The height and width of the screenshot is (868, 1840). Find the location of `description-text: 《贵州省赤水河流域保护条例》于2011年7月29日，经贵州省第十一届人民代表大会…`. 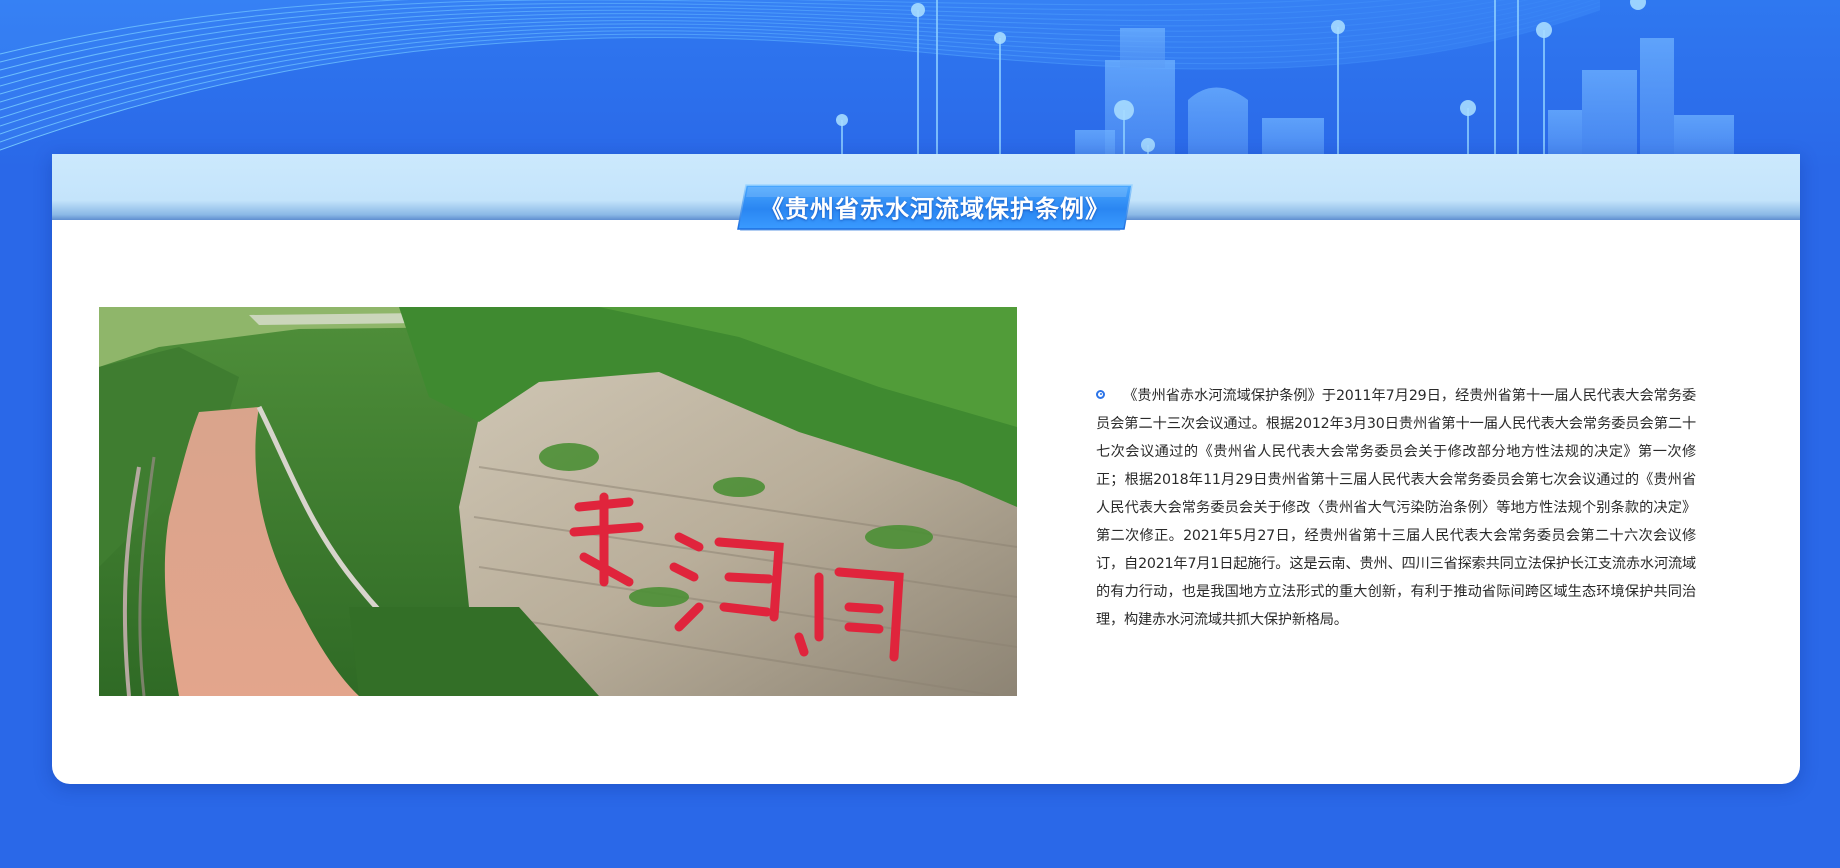

description-text: 《贵州省赤水河流域保护条例》于2011年7月29日，经贵州省第十一届人民代表大会… is located at coordinates (1396, 508).